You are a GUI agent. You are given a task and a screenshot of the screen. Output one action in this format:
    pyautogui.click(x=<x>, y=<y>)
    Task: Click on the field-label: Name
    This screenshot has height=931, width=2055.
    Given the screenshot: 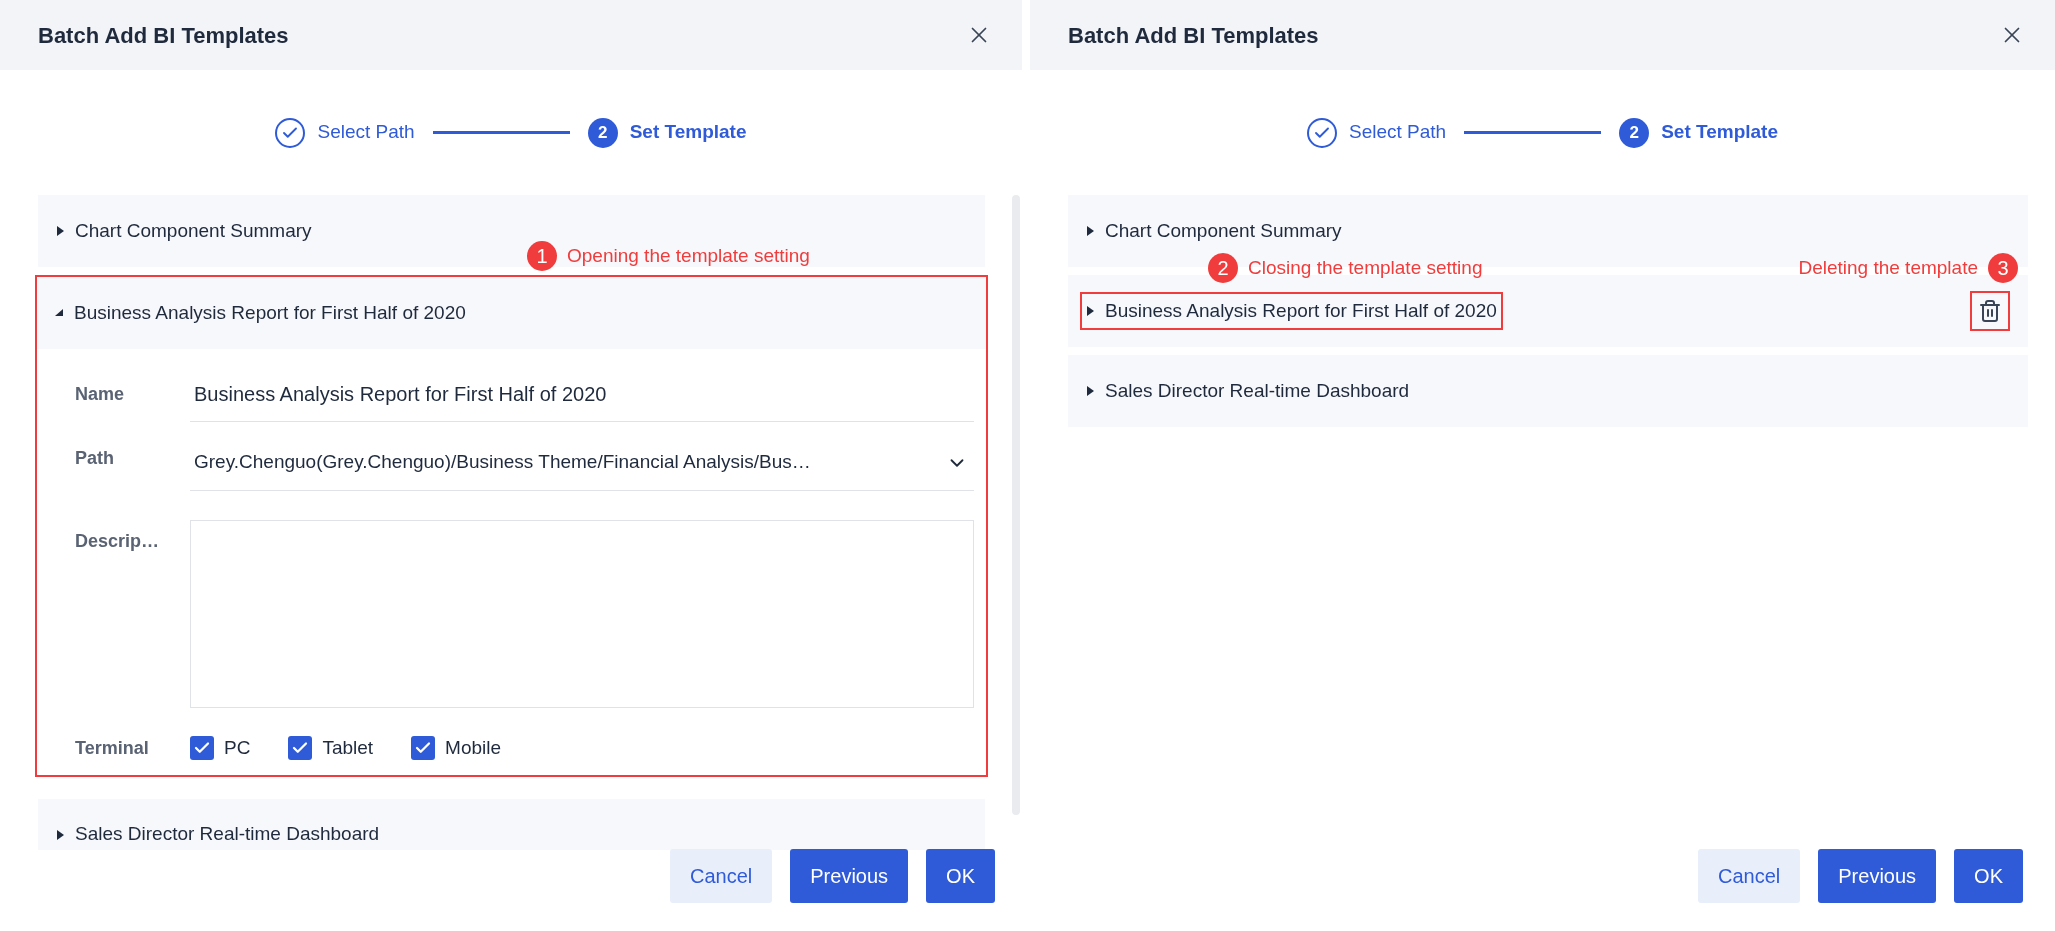 What is the action you would take?
    pyautogui.click(x=100, y=394)
    